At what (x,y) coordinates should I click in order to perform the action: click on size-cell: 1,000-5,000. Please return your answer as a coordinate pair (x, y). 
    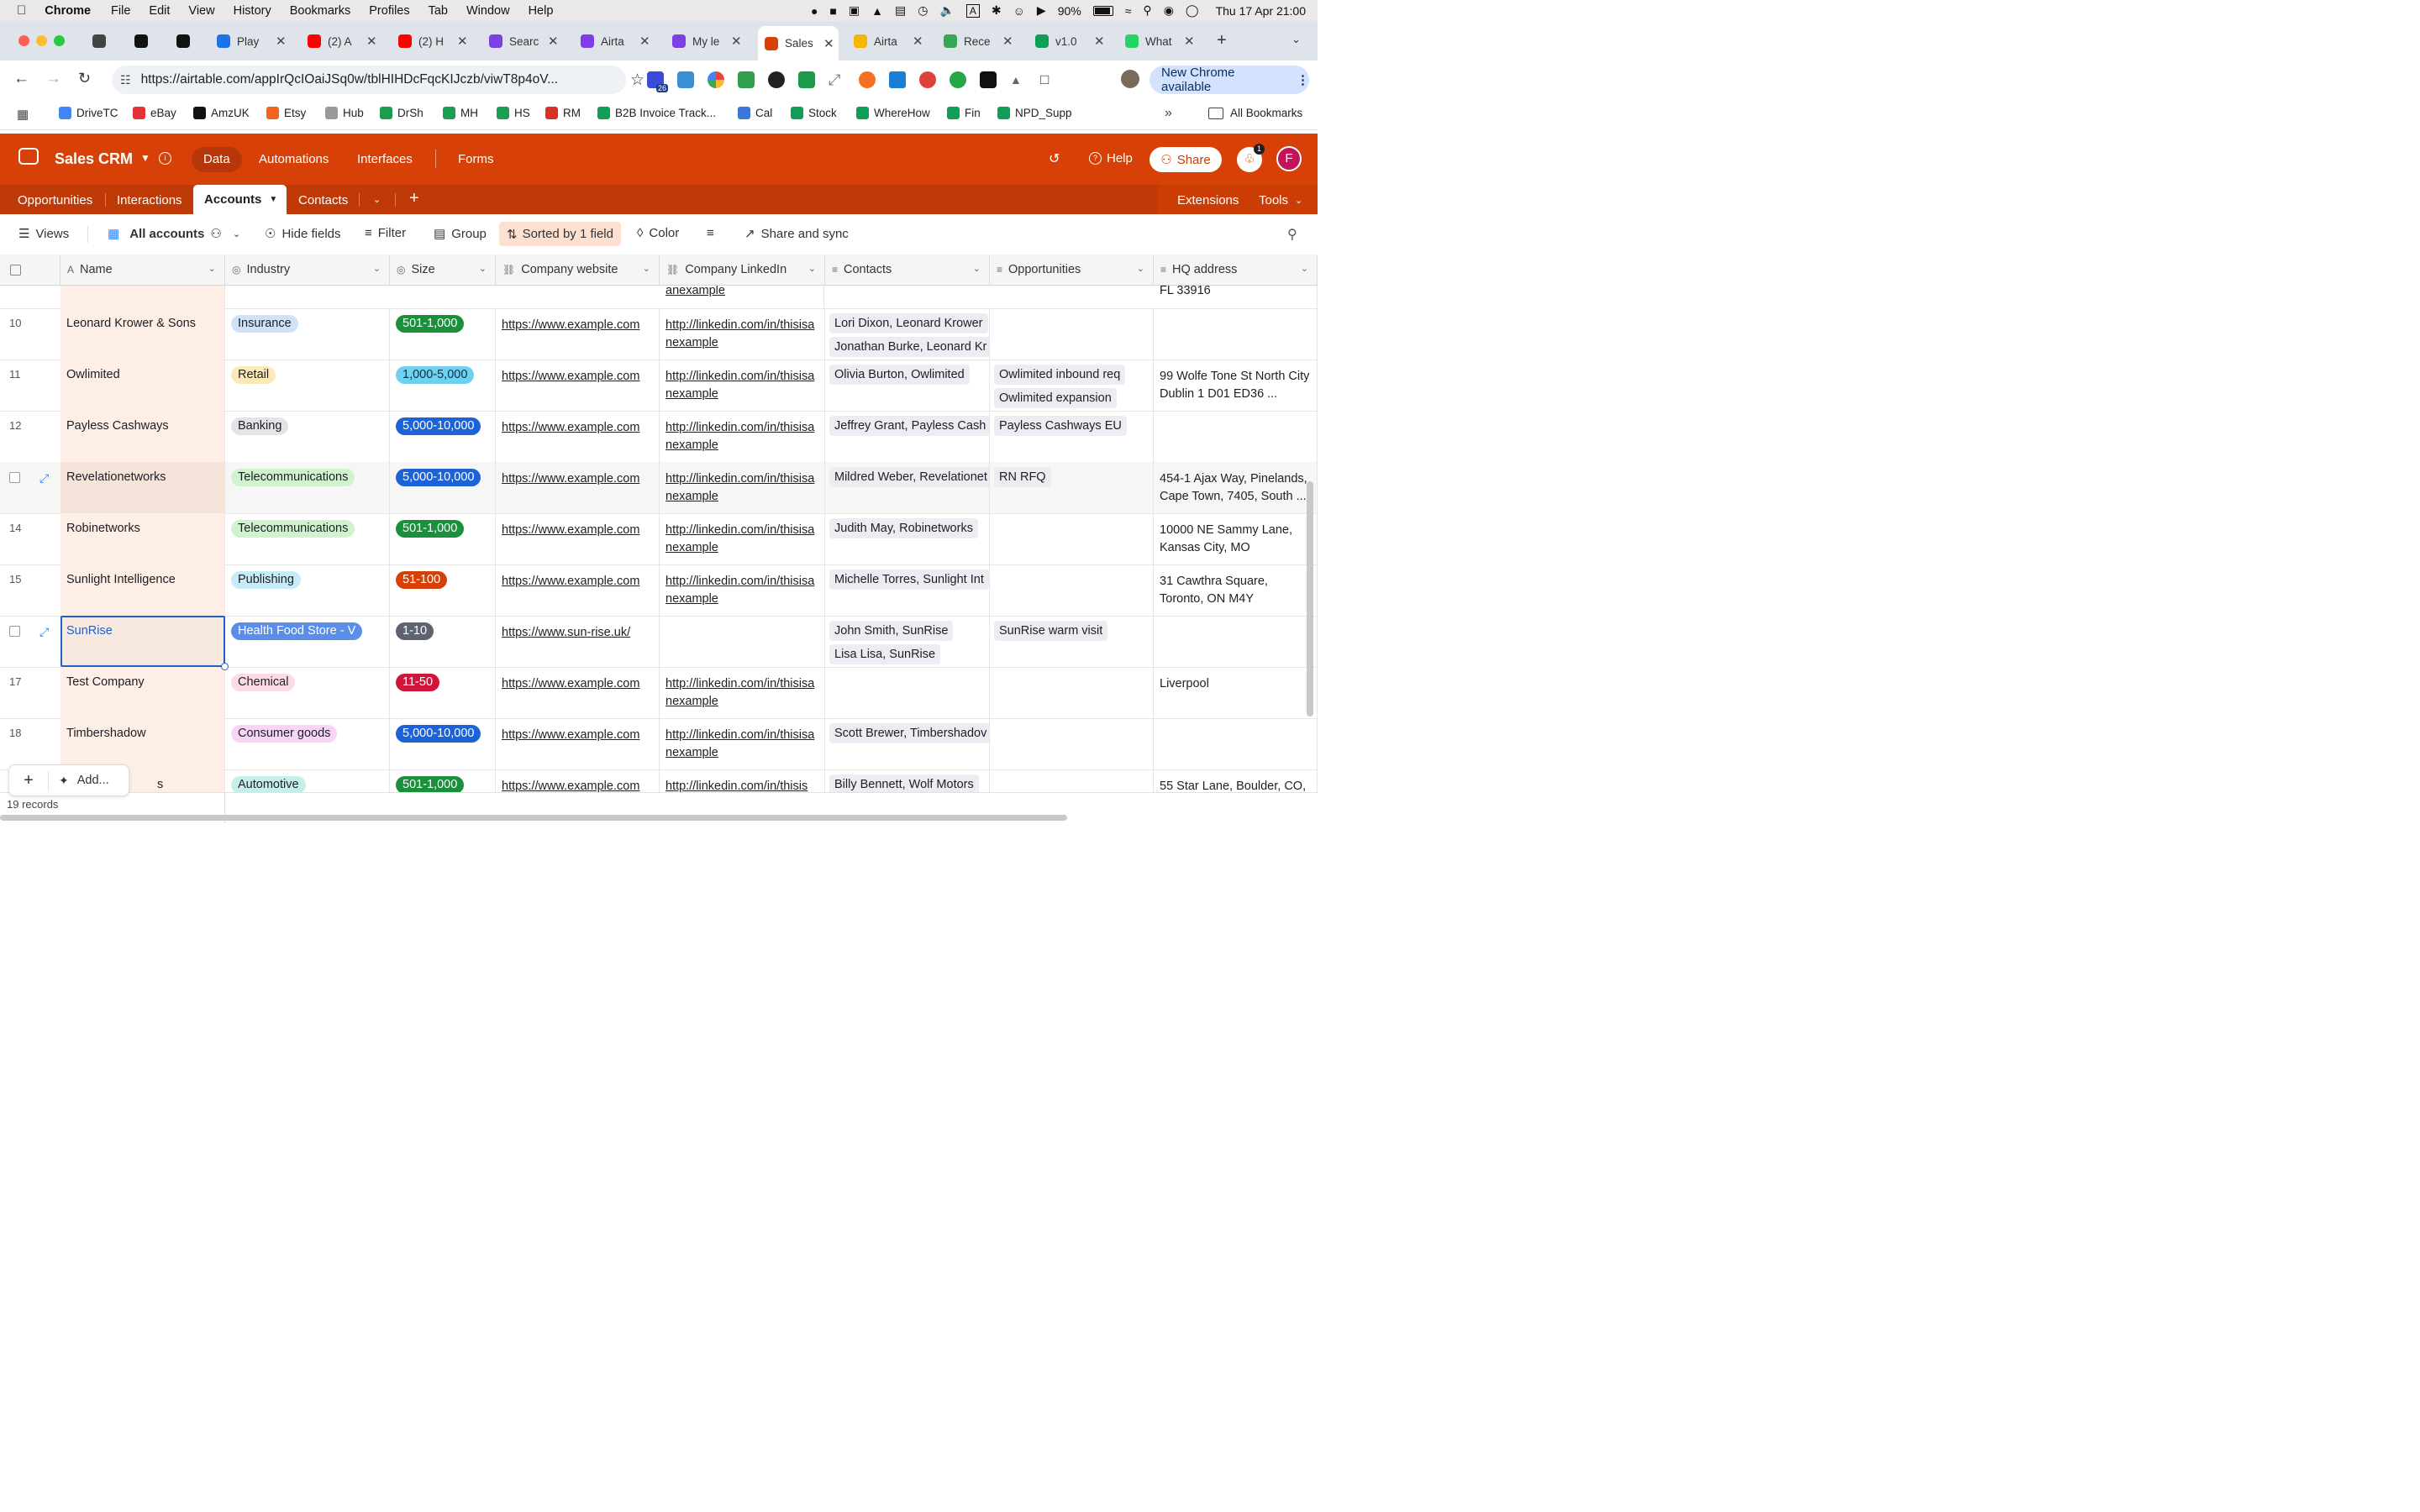
    Looking at the image, I should click on (443, 385).